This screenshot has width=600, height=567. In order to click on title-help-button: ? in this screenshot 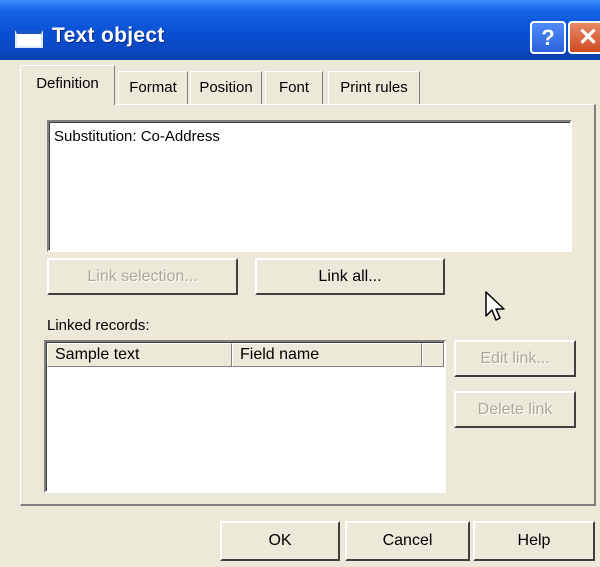, I will do `click(548, 37)`.